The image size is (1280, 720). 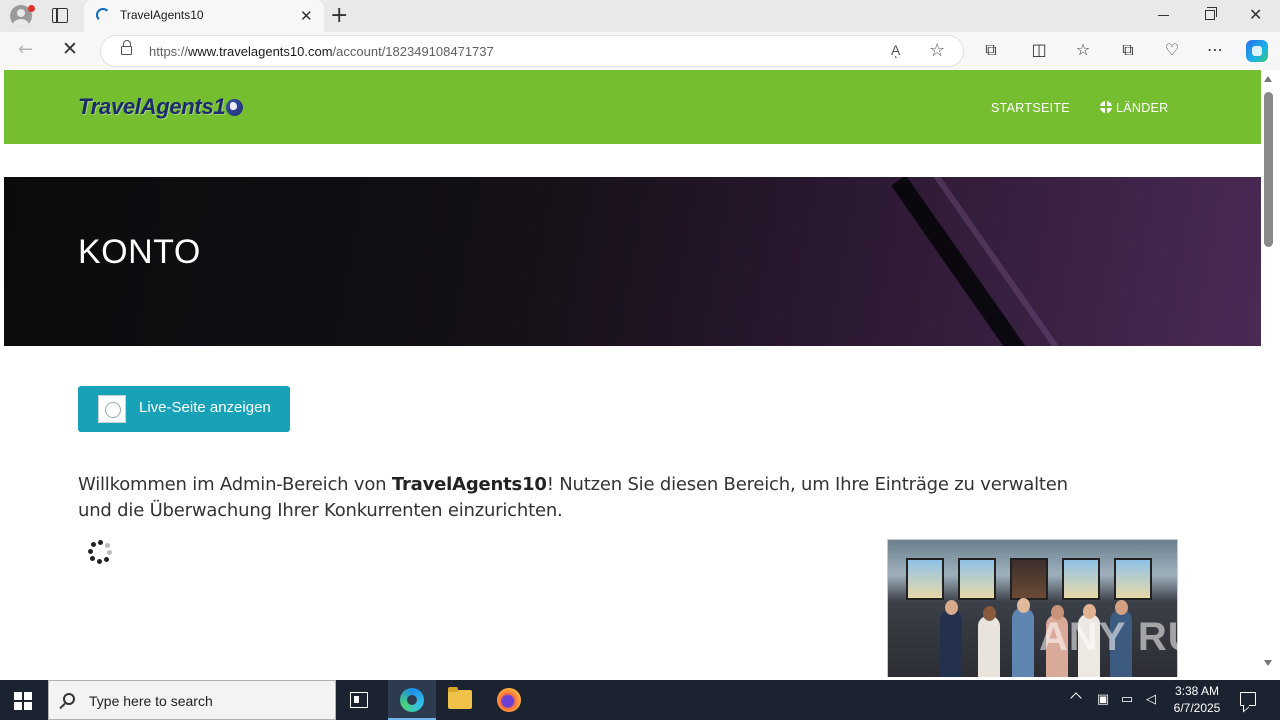 What do you see at coordinates (1103, 700) in the screenshot?
I see `device-tray-icon: ▣` at bounding box center [1103, 700].